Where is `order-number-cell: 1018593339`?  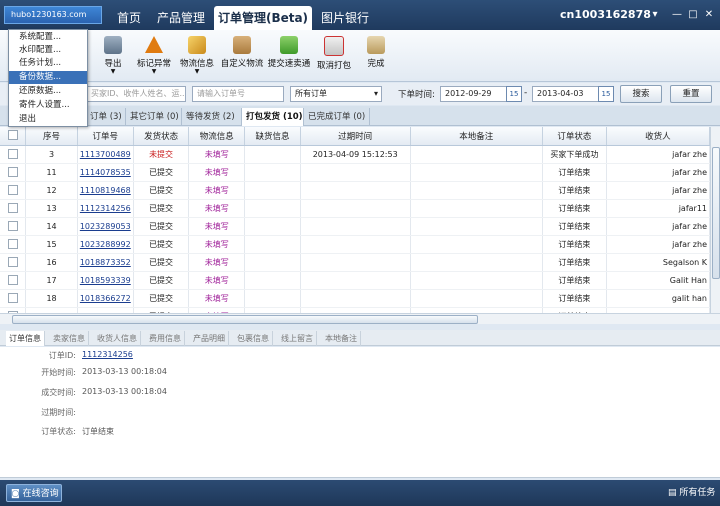
order-number-cell: 1018593339 is located at coordinates (105, 280).